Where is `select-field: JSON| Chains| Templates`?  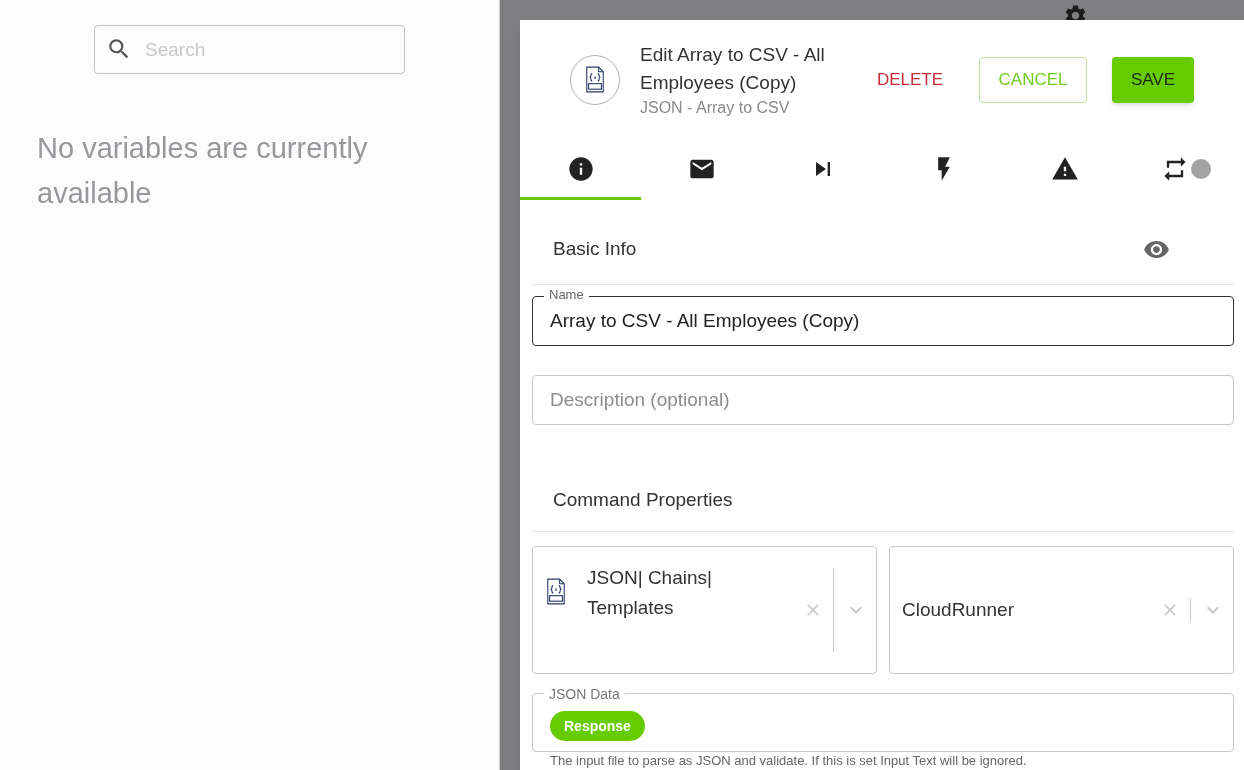
select-field: JSON| Chains| Templates is located at coordinates (704, 610).